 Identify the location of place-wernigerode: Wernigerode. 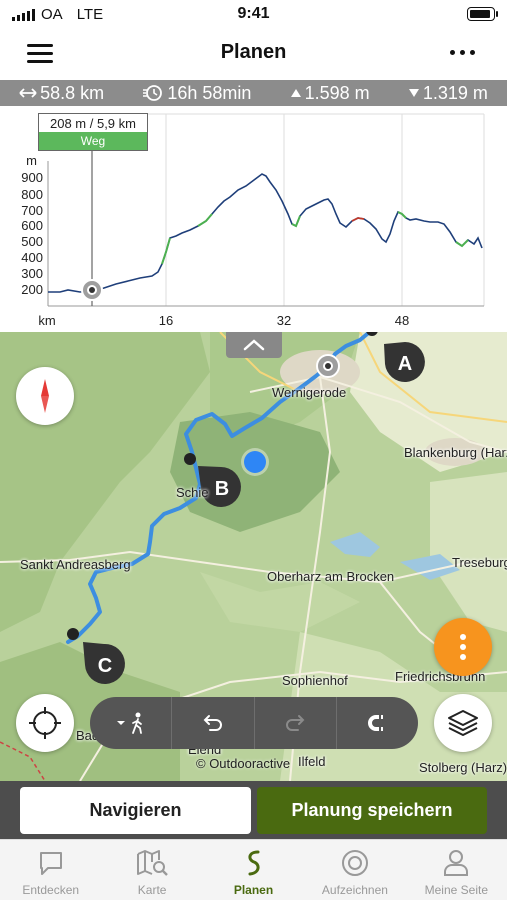
(309, 392).